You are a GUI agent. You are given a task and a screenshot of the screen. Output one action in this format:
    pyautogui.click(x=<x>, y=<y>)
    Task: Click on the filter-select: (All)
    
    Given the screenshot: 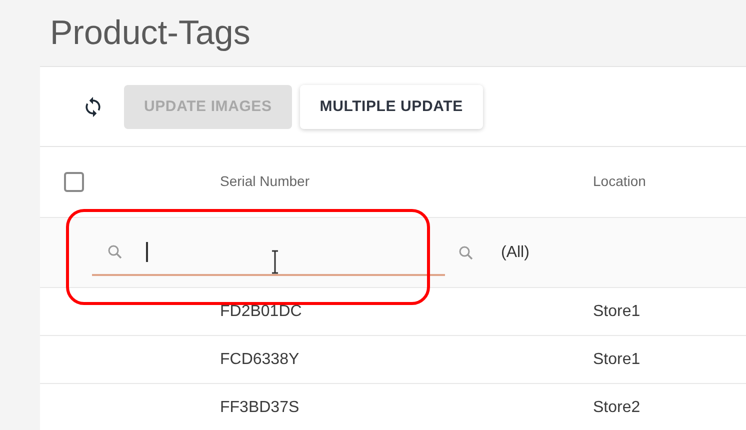 What is the action you would take?
    pyautogui.click(x=493, y=253)
    